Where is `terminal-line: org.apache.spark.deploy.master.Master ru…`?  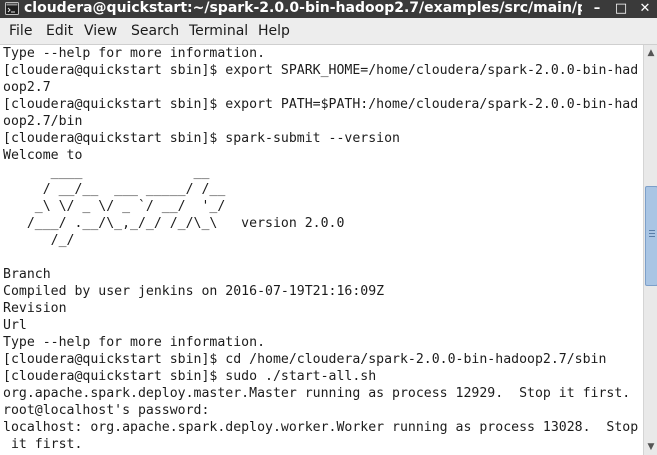
terminal-line: org.apache.spark.deploy.master.Master ru… is located at coordinates (317, 393).